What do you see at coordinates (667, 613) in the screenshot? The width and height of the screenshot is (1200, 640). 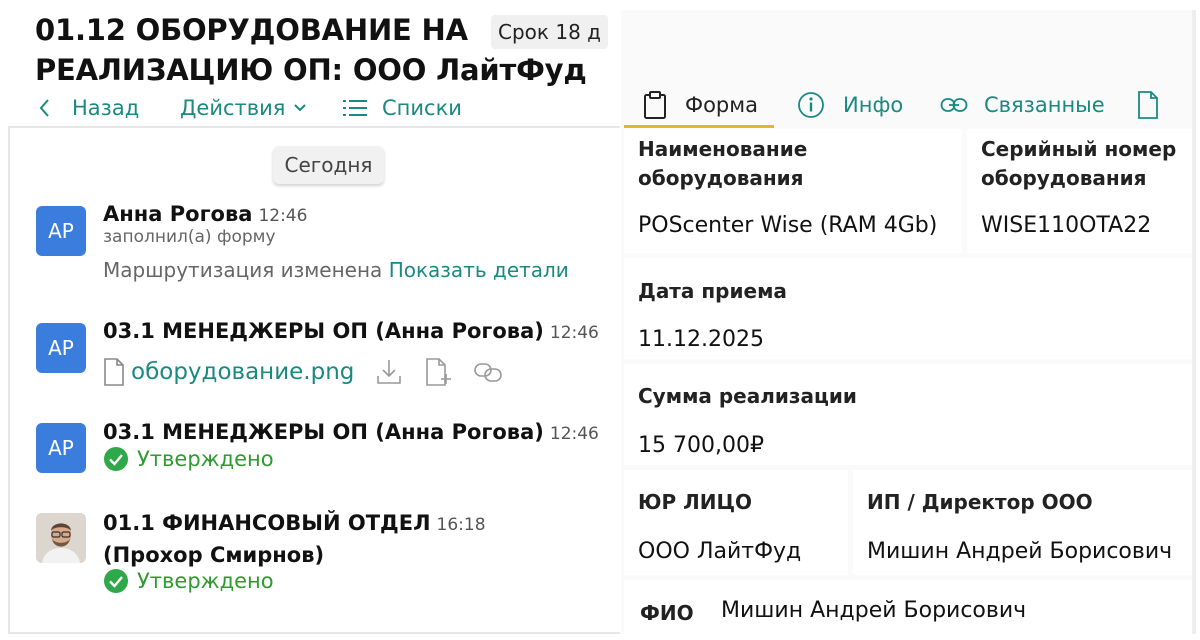 I see `field-label: ФИО` at bounding box center [667, 613].